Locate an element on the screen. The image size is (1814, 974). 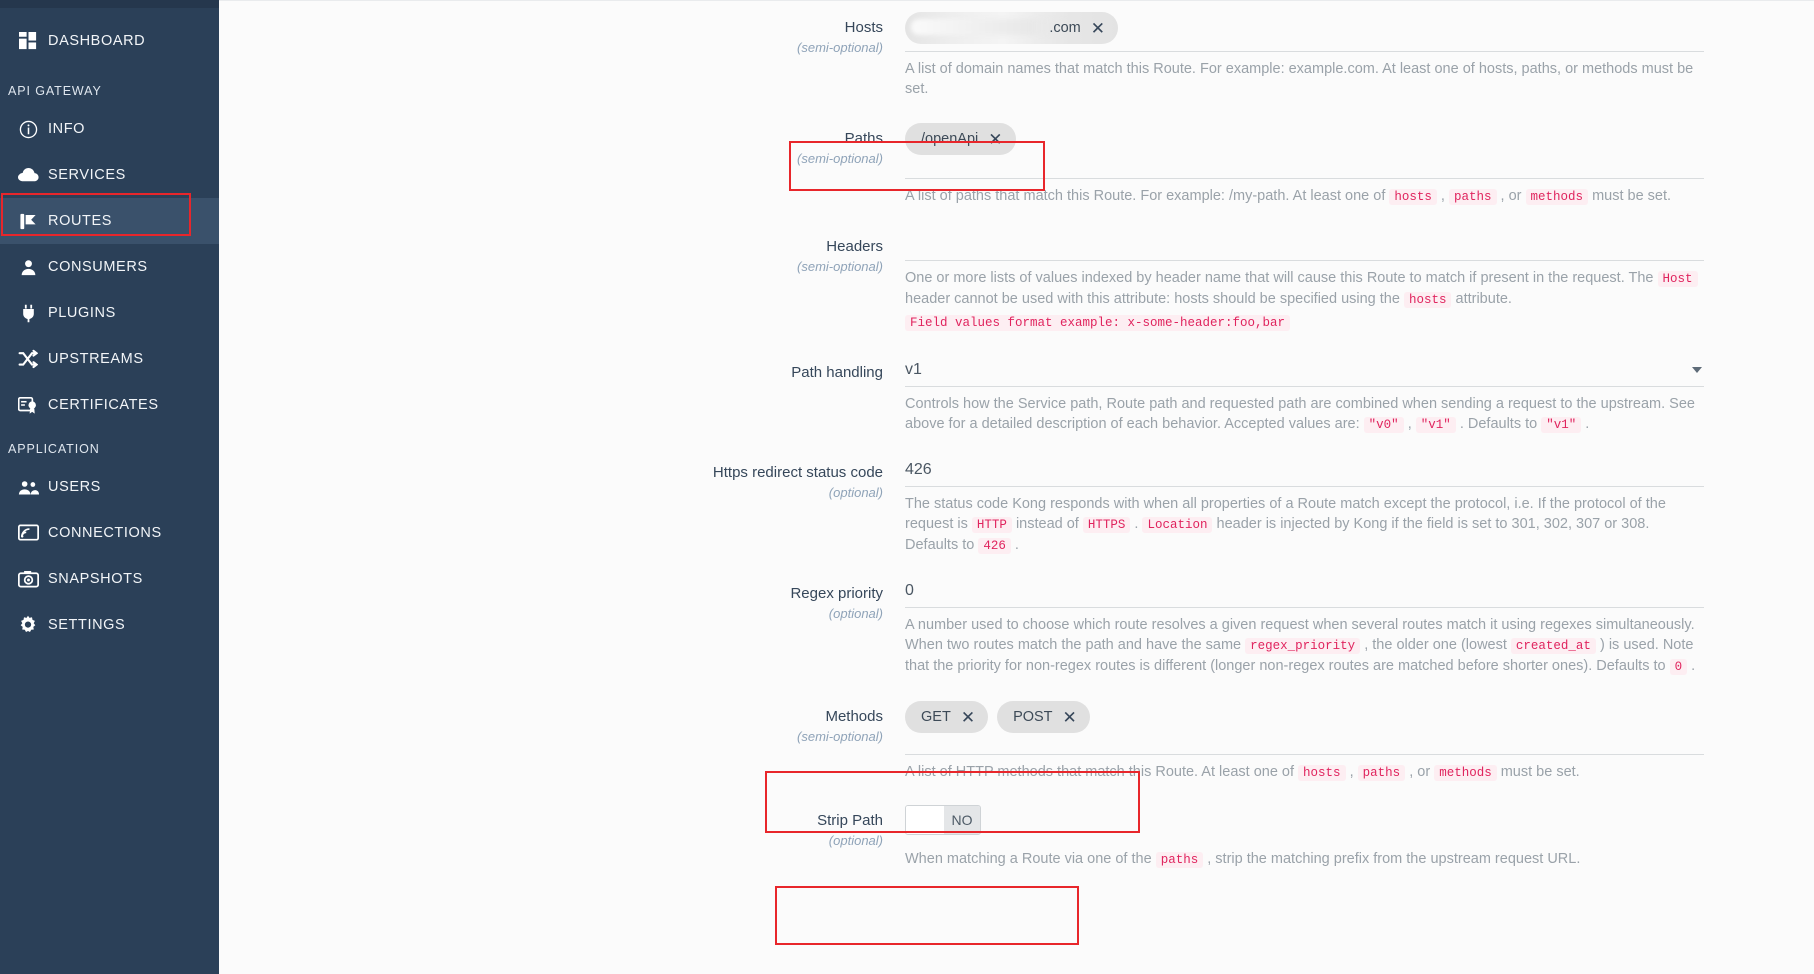
sidebar-item-services: SERVICES is located at coordinates (109, 175).